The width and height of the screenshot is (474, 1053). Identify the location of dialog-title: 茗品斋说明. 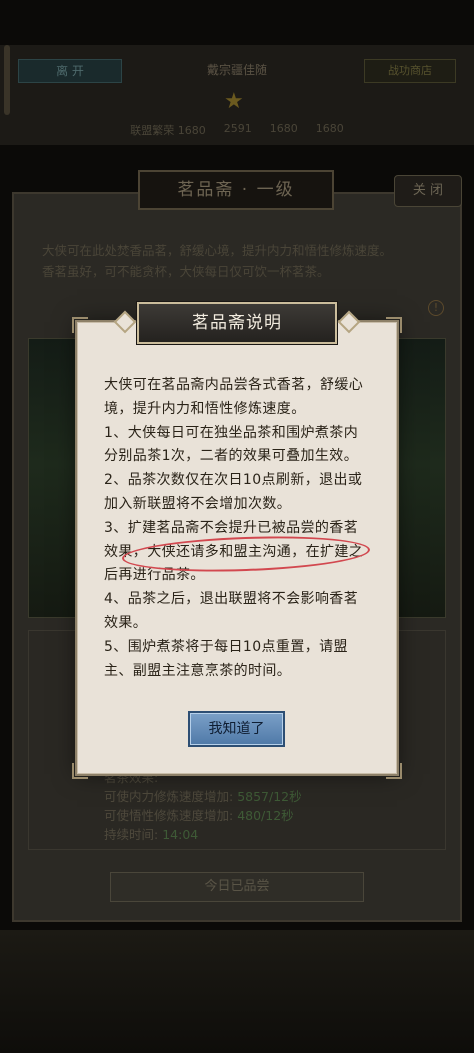
(237, 323).